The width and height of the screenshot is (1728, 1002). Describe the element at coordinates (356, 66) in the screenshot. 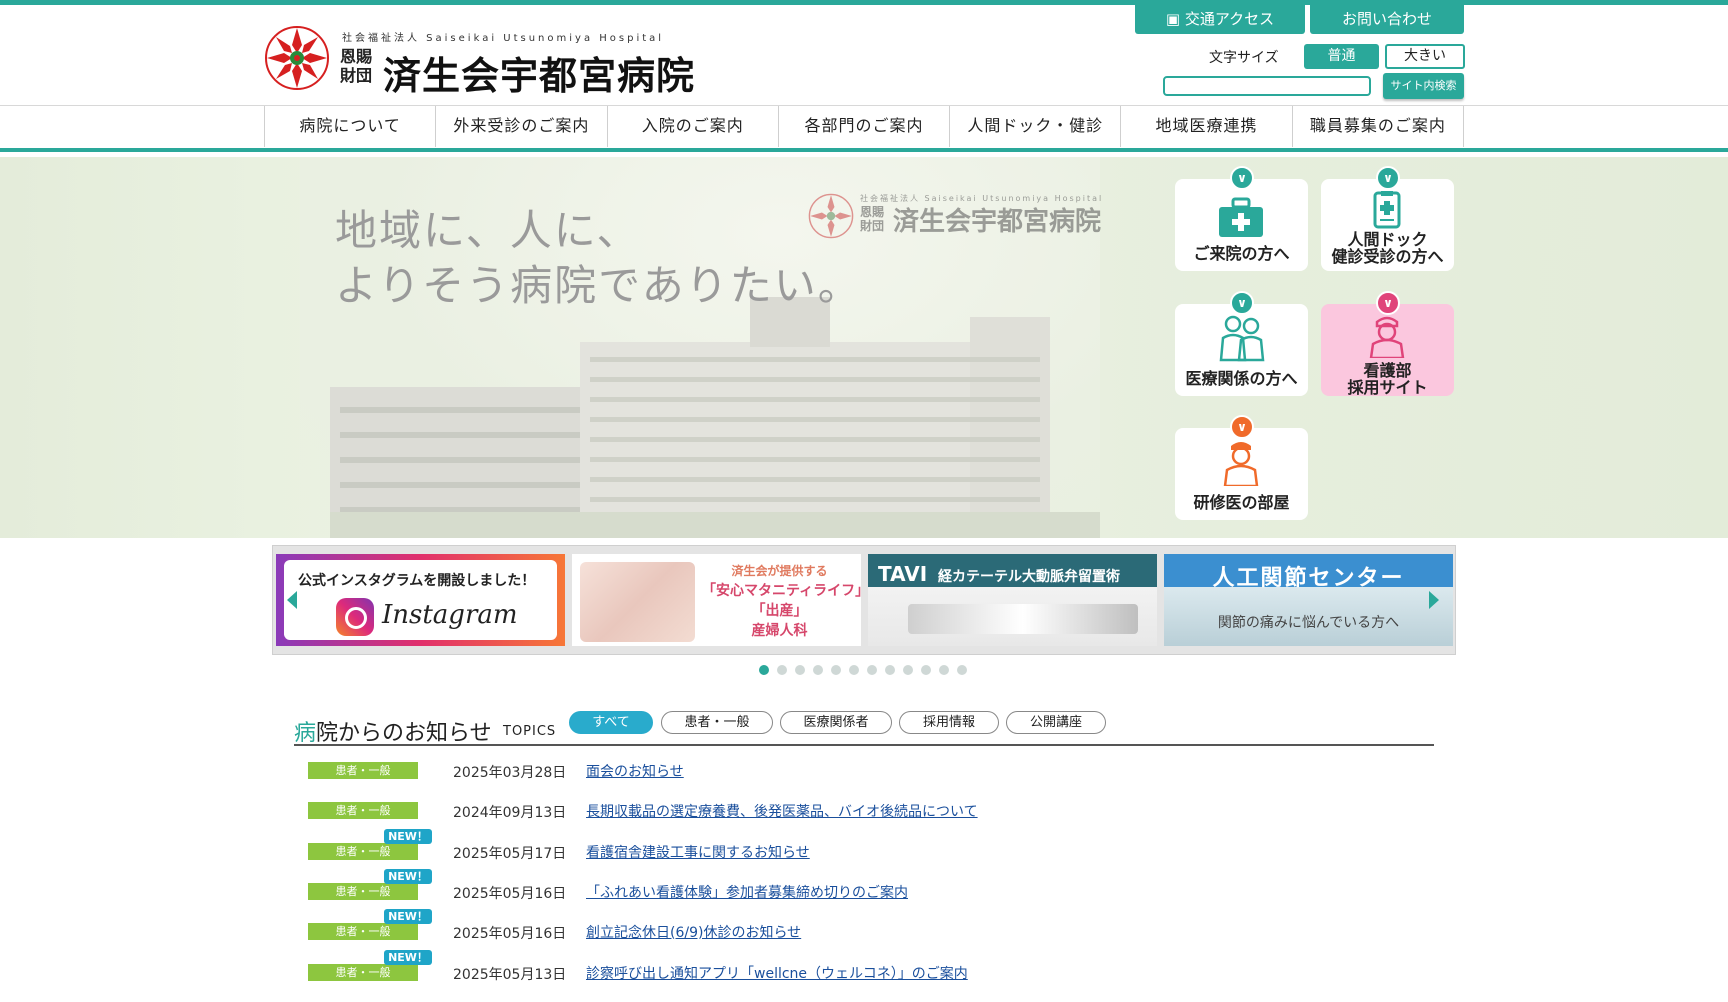

I see `logo-foundation-label: 恩賜財団` at that location.